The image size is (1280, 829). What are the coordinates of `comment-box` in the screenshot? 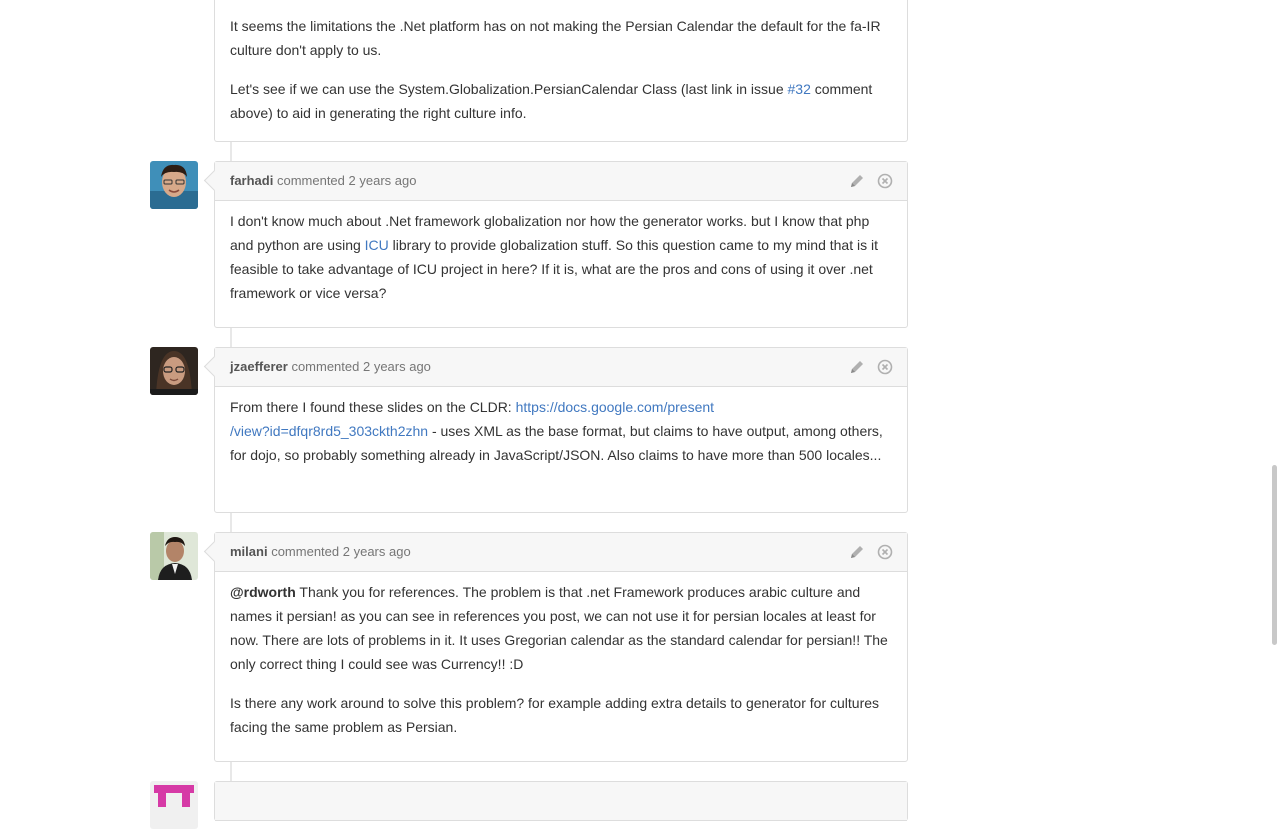 It's located at (561, 801).